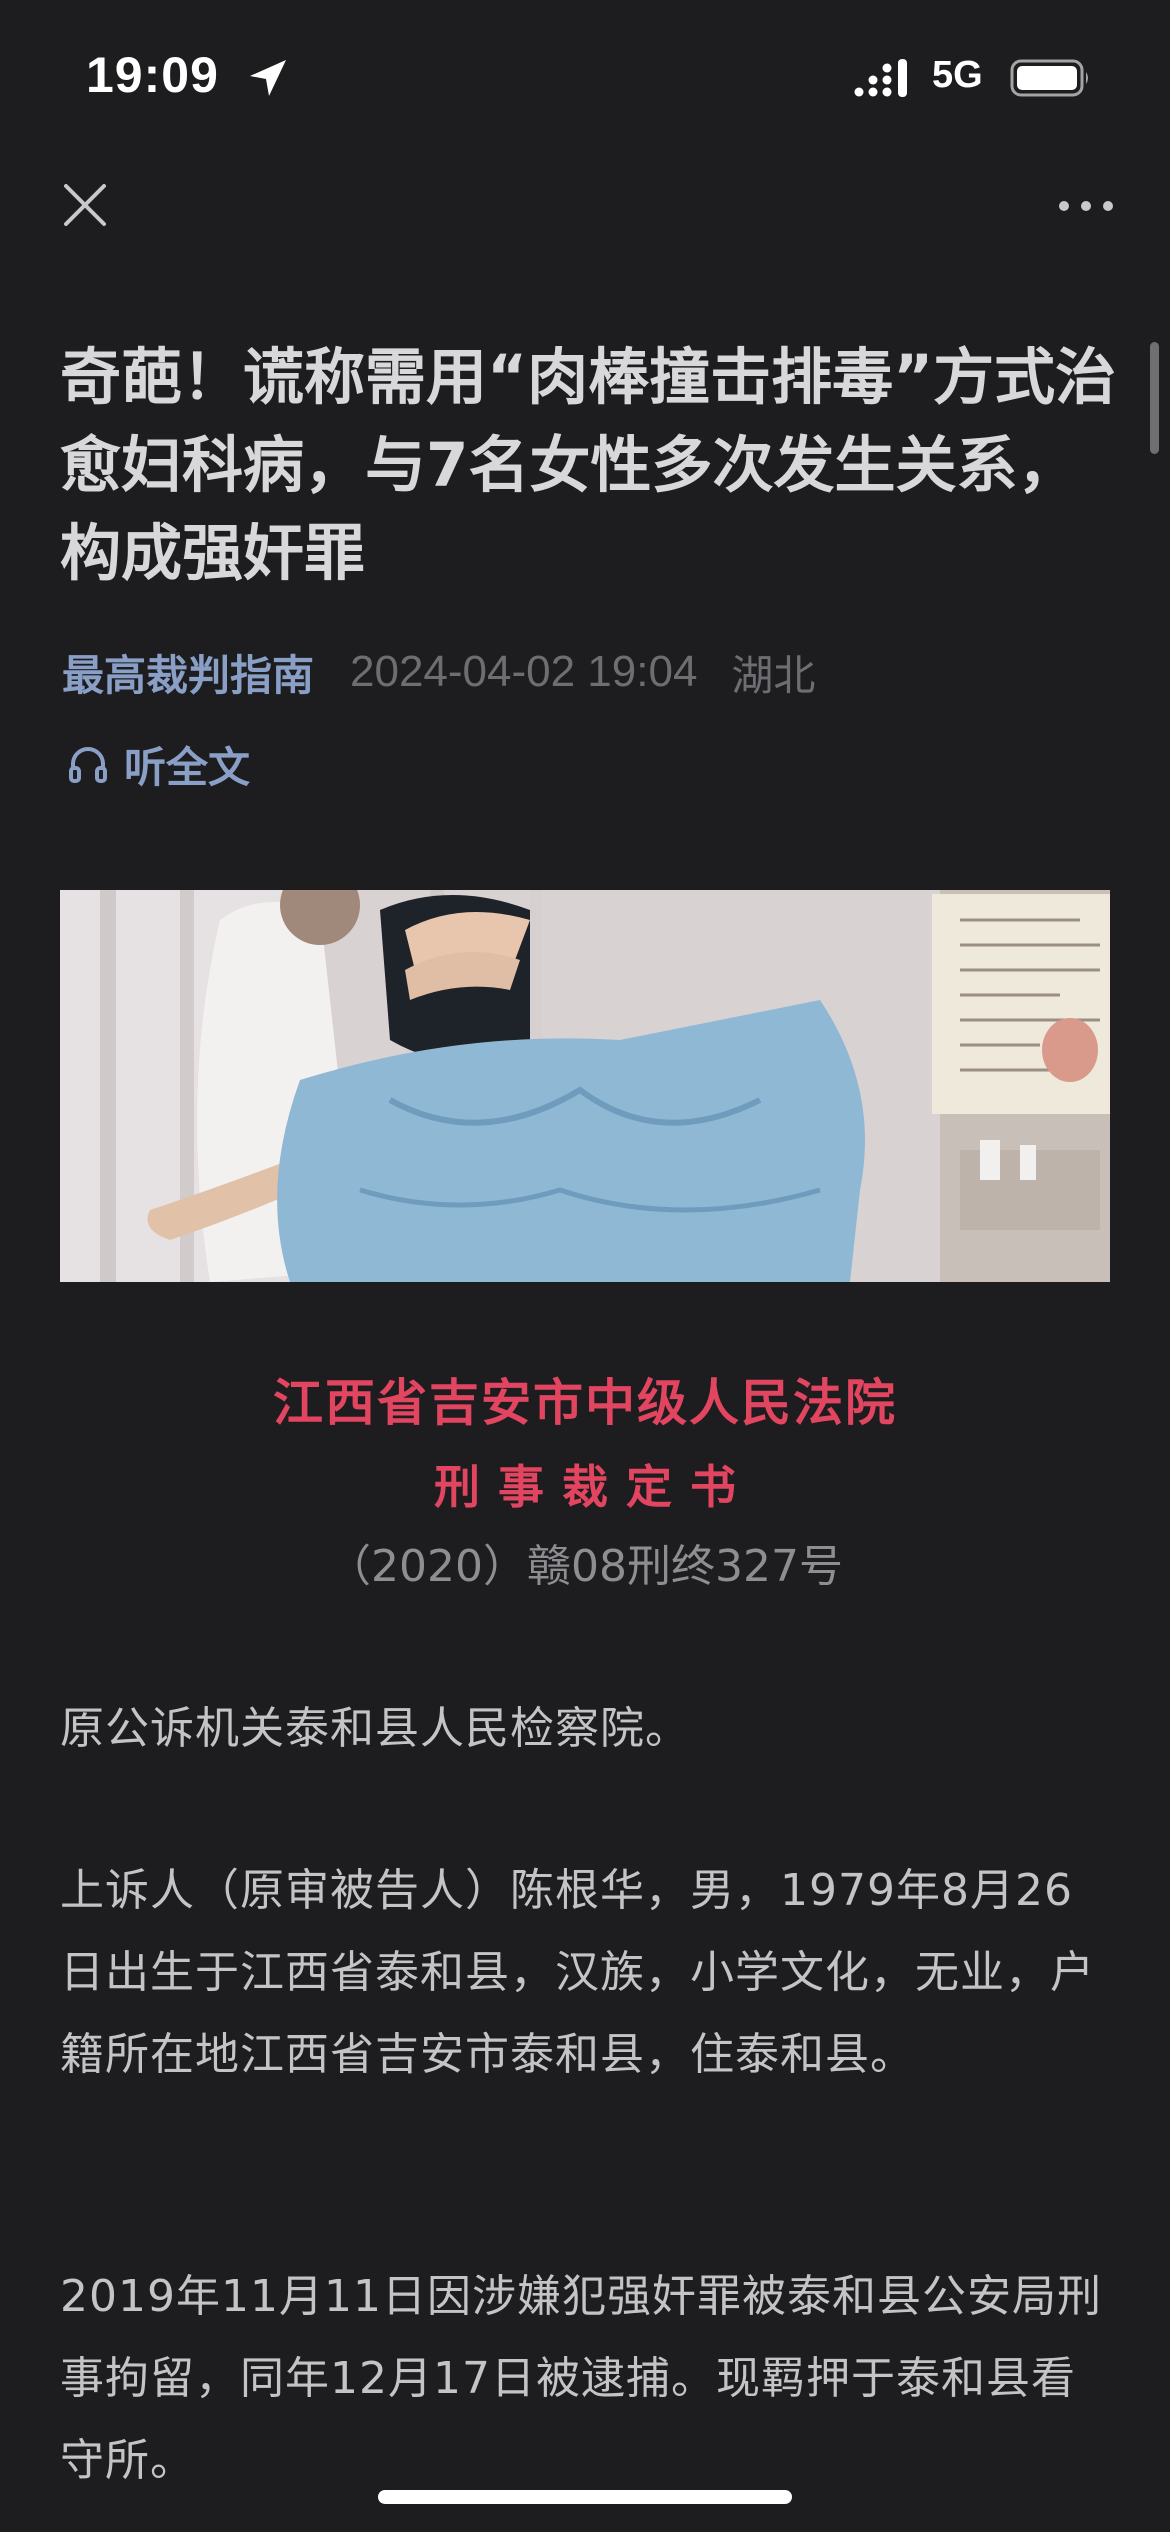  What do you see at coordinates (594, 1487) in the screenshot?
I see `document-type: 刑事裁定书` at bounding box center [594, 1487].